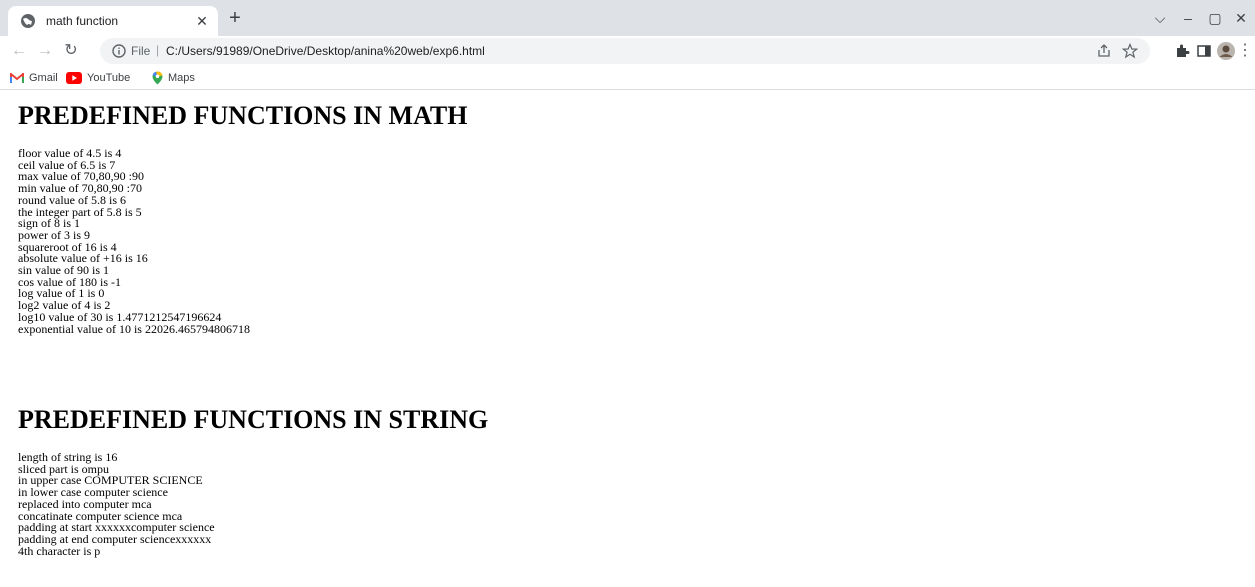  Describe the element at coordinates (181, 78) in the screenshot. I see `bookmark-label: Maps` at that location.